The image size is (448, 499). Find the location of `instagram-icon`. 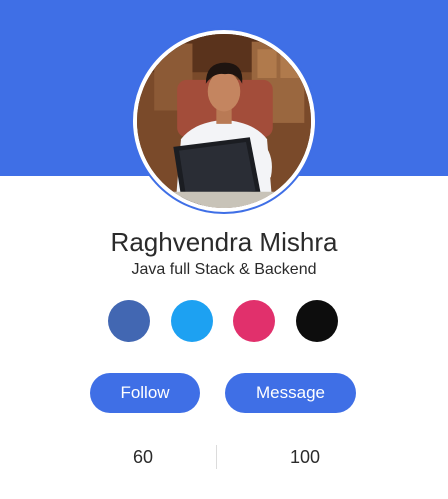

instagram-icon is located at coordinates (254, 321).